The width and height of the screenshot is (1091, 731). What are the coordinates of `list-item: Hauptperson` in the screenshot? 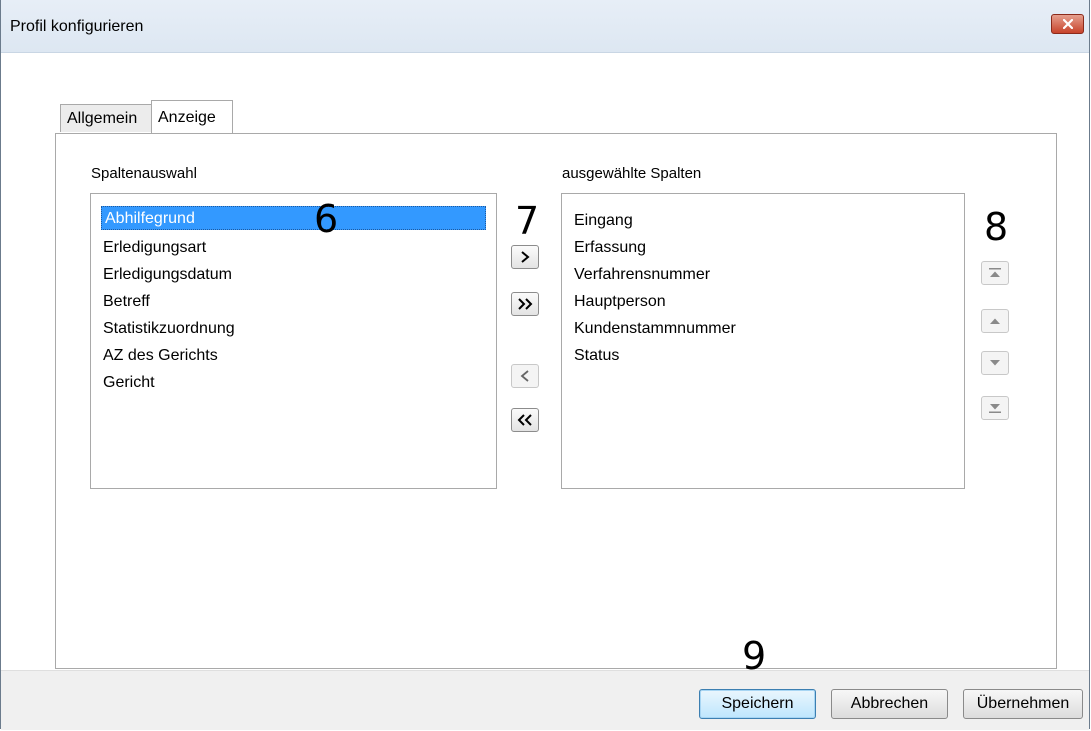 It's located at (620, 302).